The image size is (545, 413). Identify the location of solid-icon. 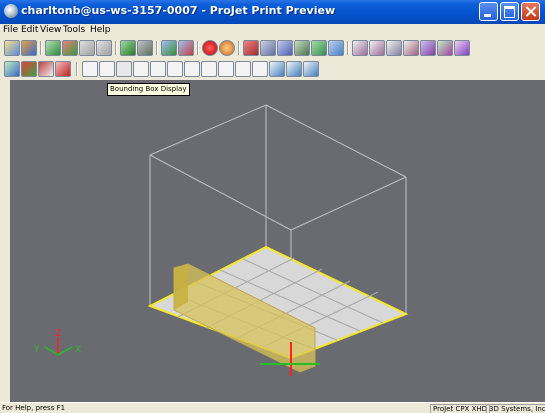
(124, 69).